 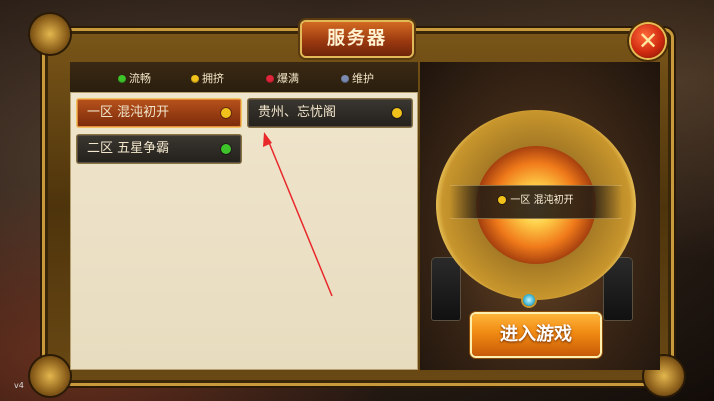 I want to click on close-button: ✕, so click(x=648, y=41).